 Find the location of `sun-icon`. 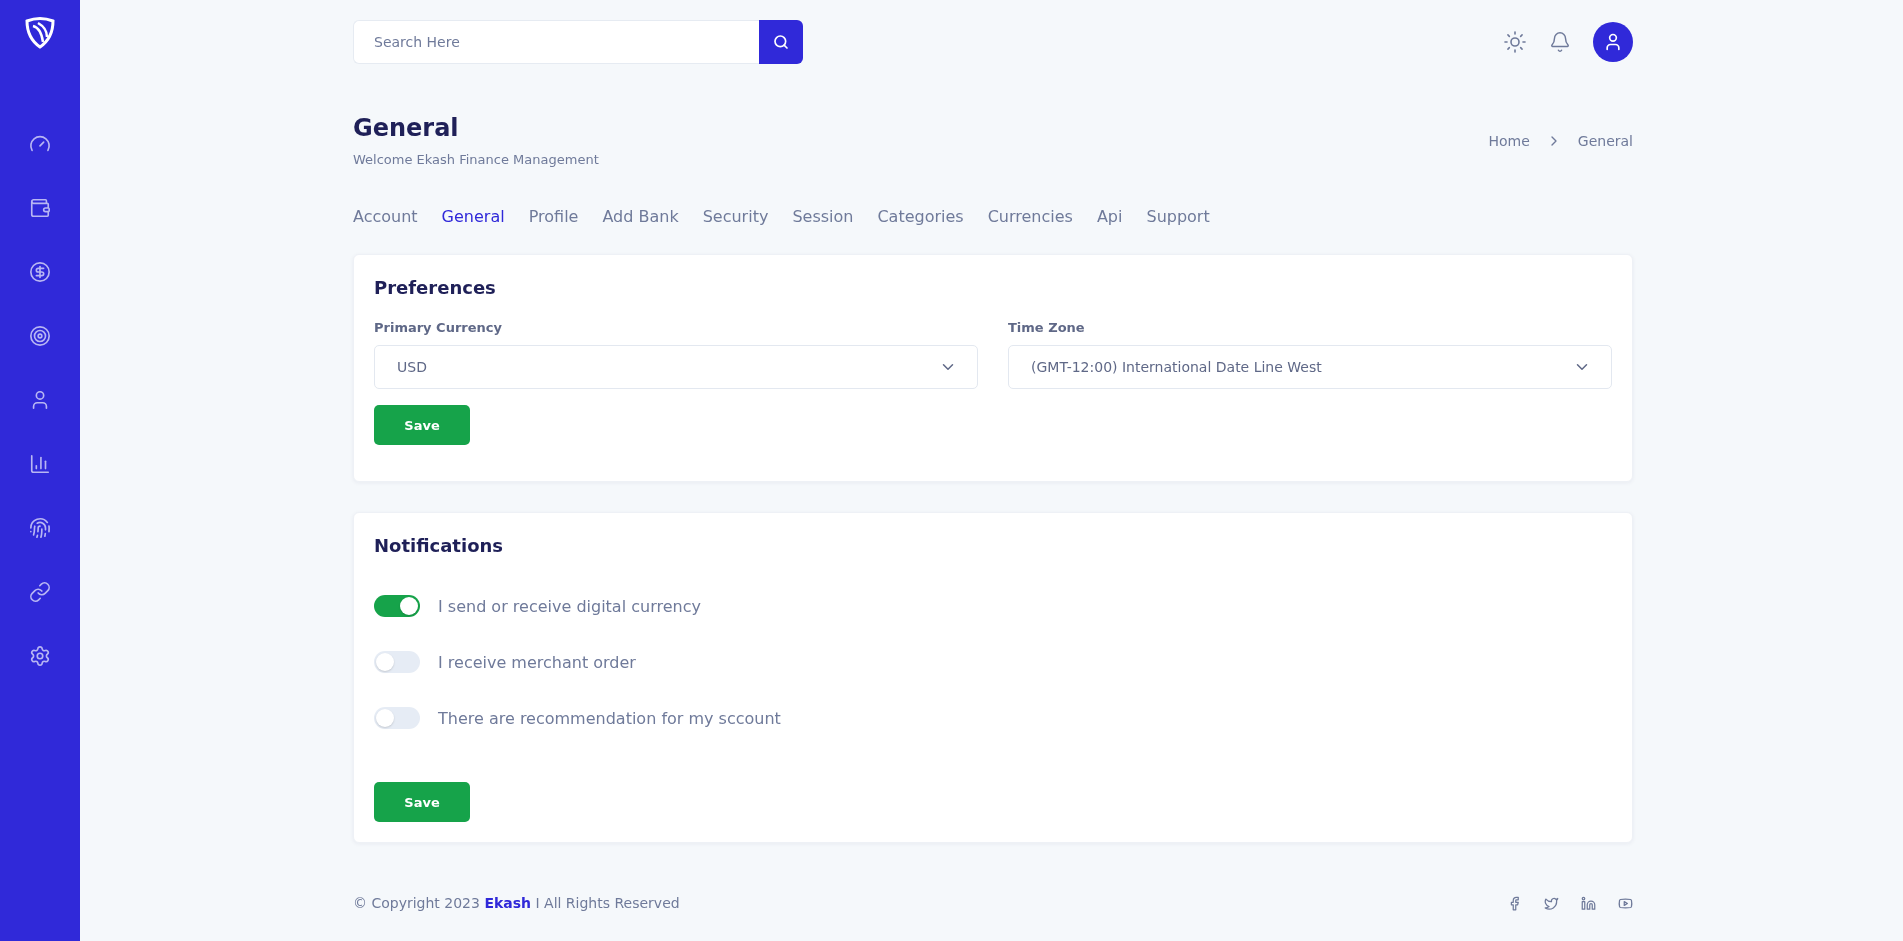

sun-icon is located at coordinates (1515, 42).